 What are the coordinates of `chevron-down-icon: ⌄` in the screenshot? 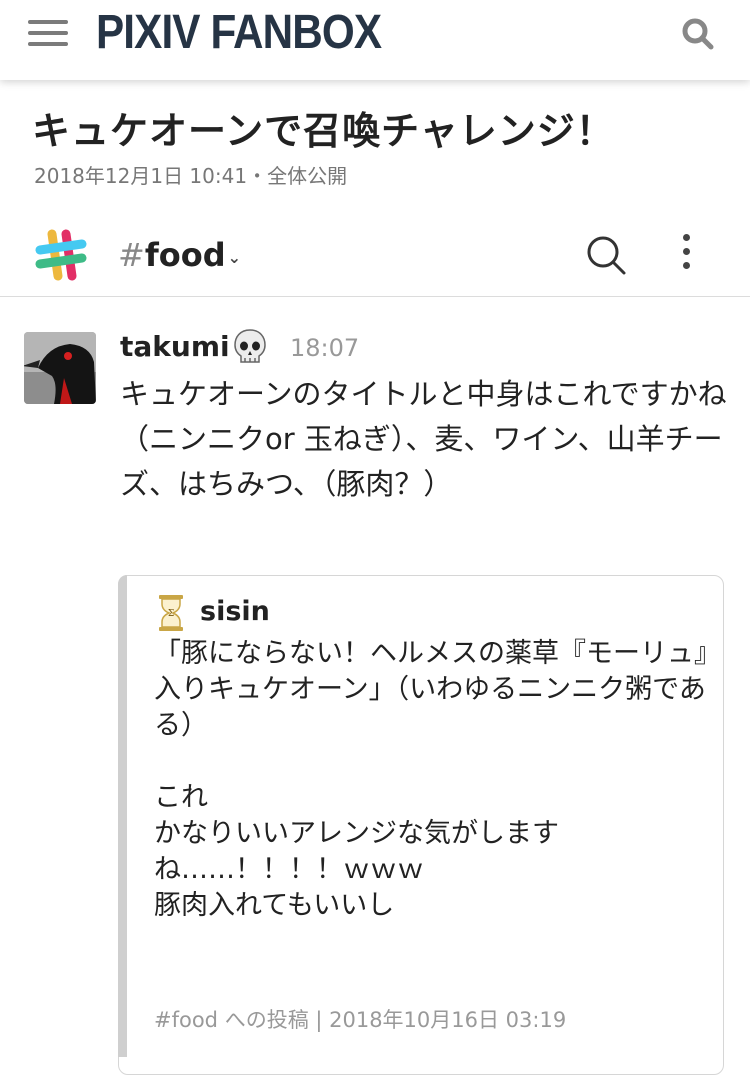 It's located at (234, 257).